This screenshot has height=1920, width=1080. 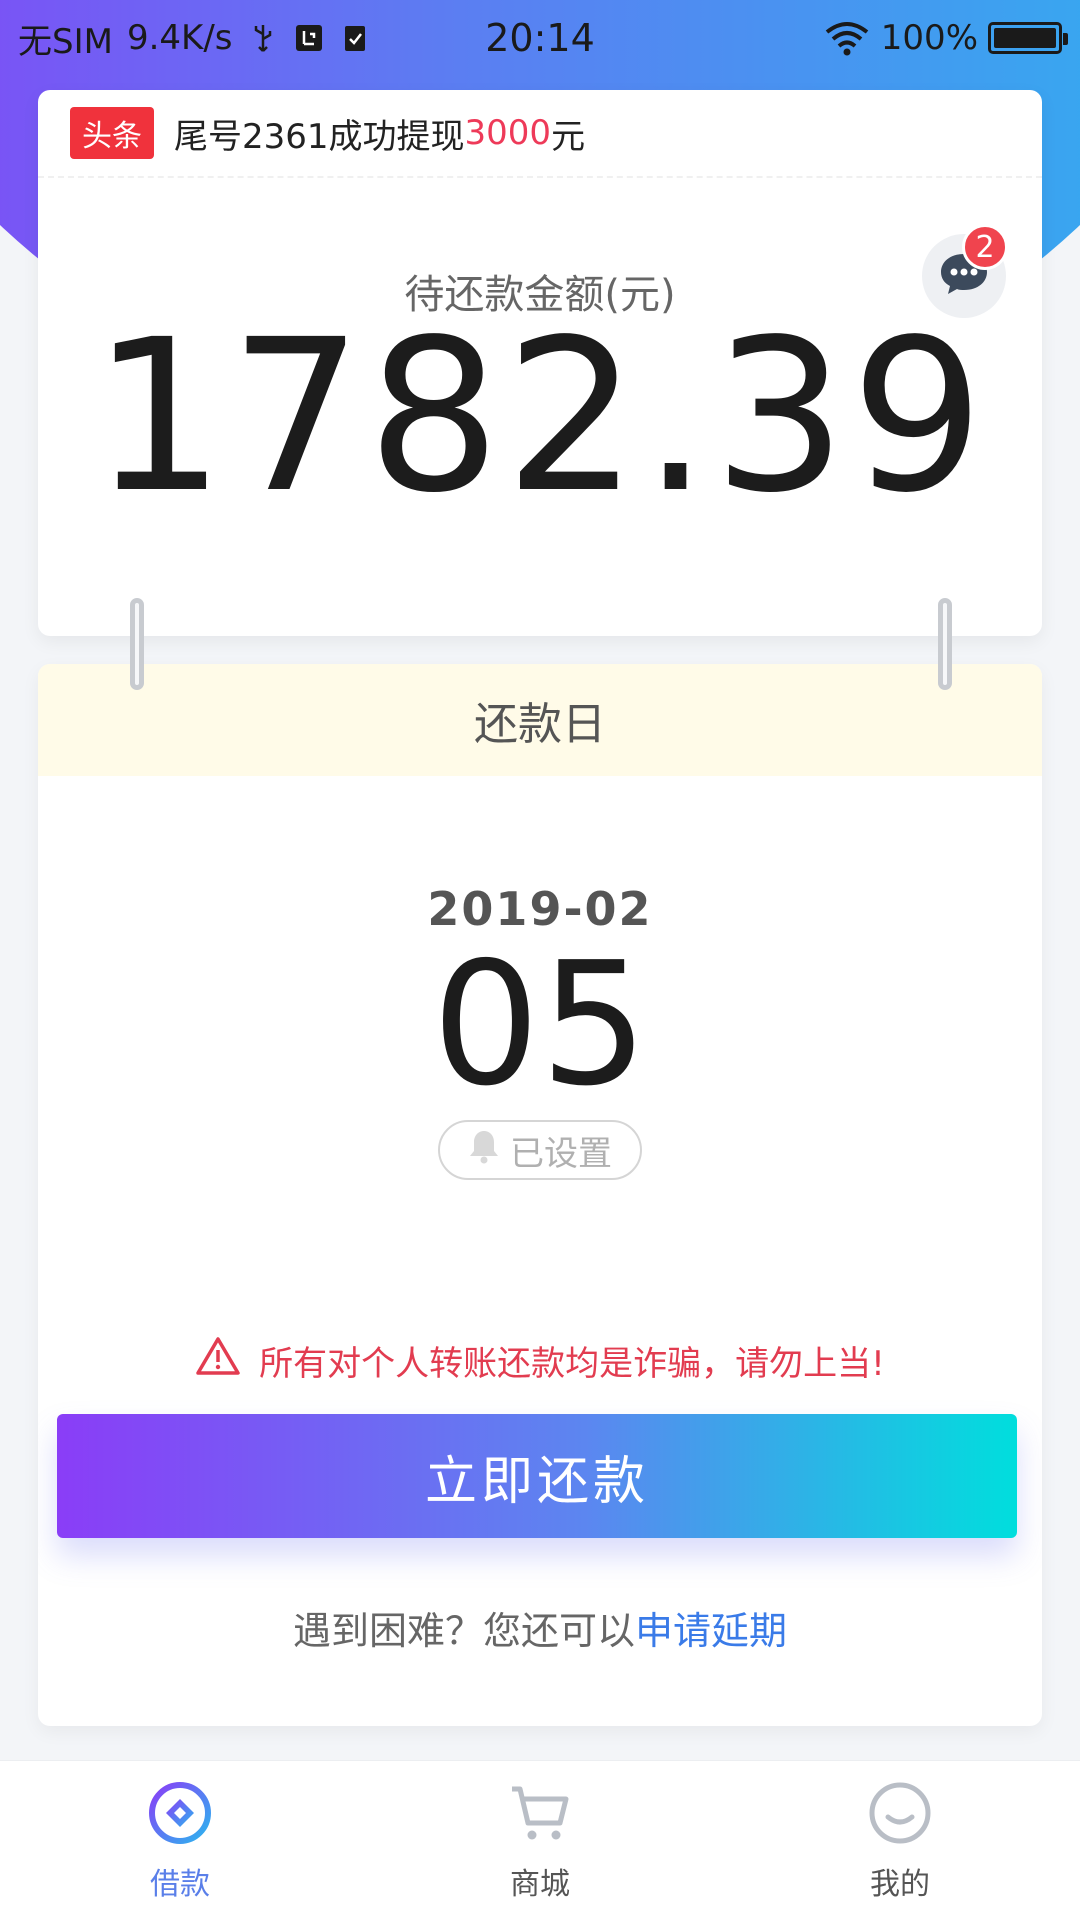 What do you see at coordinates (561, 1153) in the screenshot?
I see `reminder-label: 已设置` at bounding box center [561, 1153].